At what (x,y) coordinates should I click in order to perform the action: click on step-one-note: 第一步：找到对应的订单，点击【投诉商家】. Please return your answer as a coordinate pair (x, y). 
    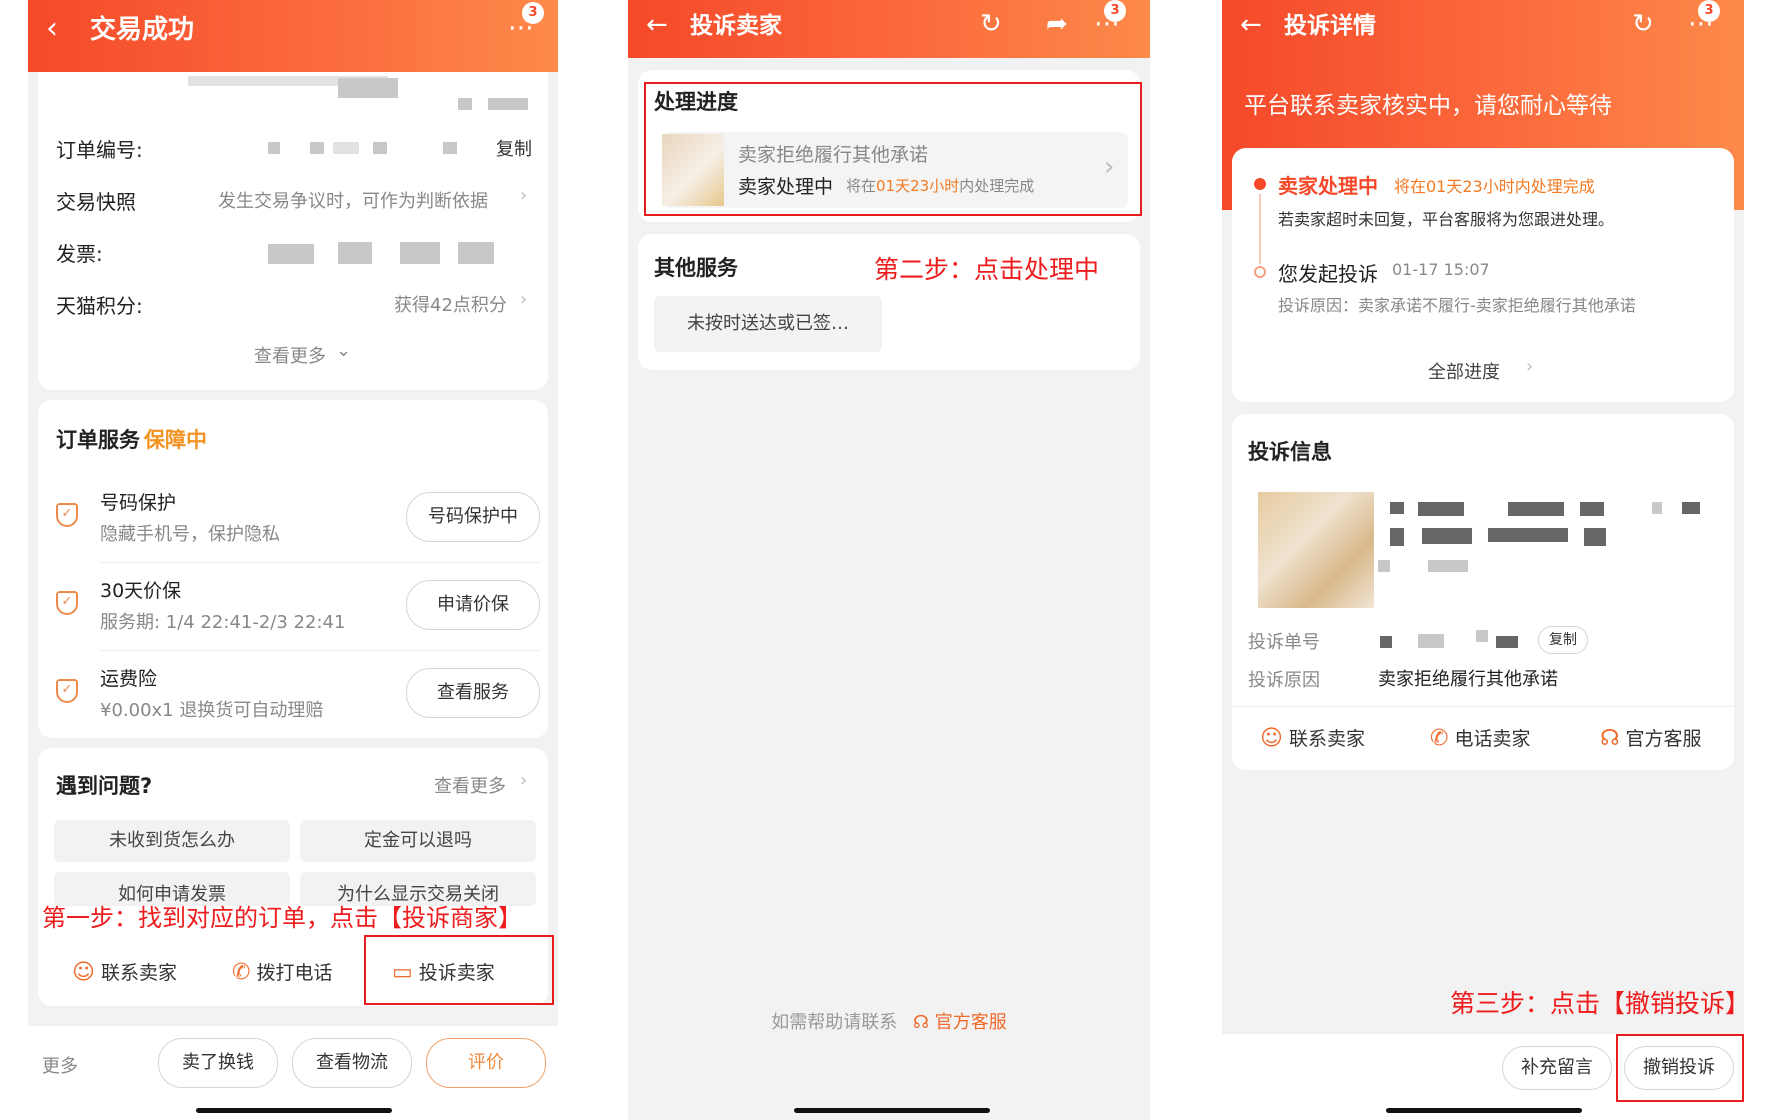
    Looking at the image, I should click on (282, 918).